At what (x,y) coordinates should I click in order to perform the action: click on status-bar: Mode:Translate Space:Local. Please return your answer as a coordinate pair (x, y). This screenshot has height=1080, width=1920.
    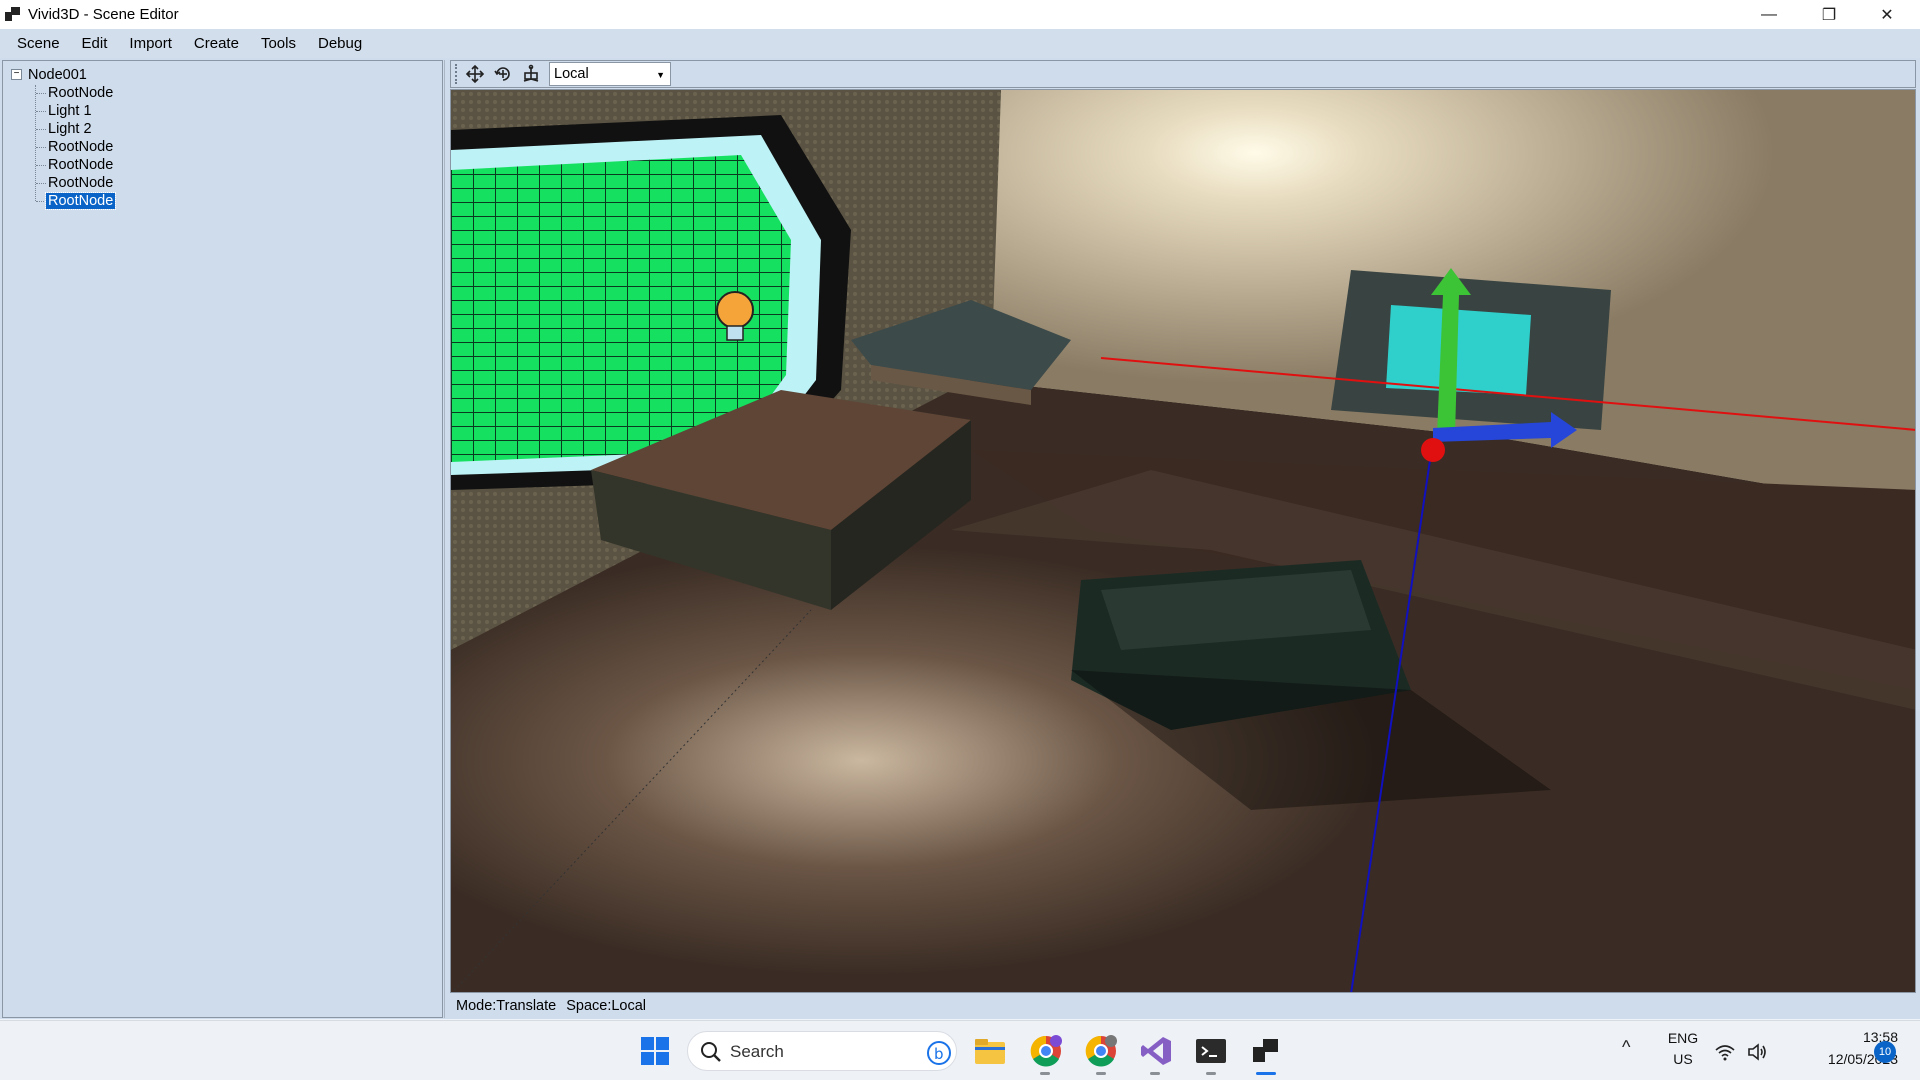
    Looking at the image, I should click on (1183, 1006).